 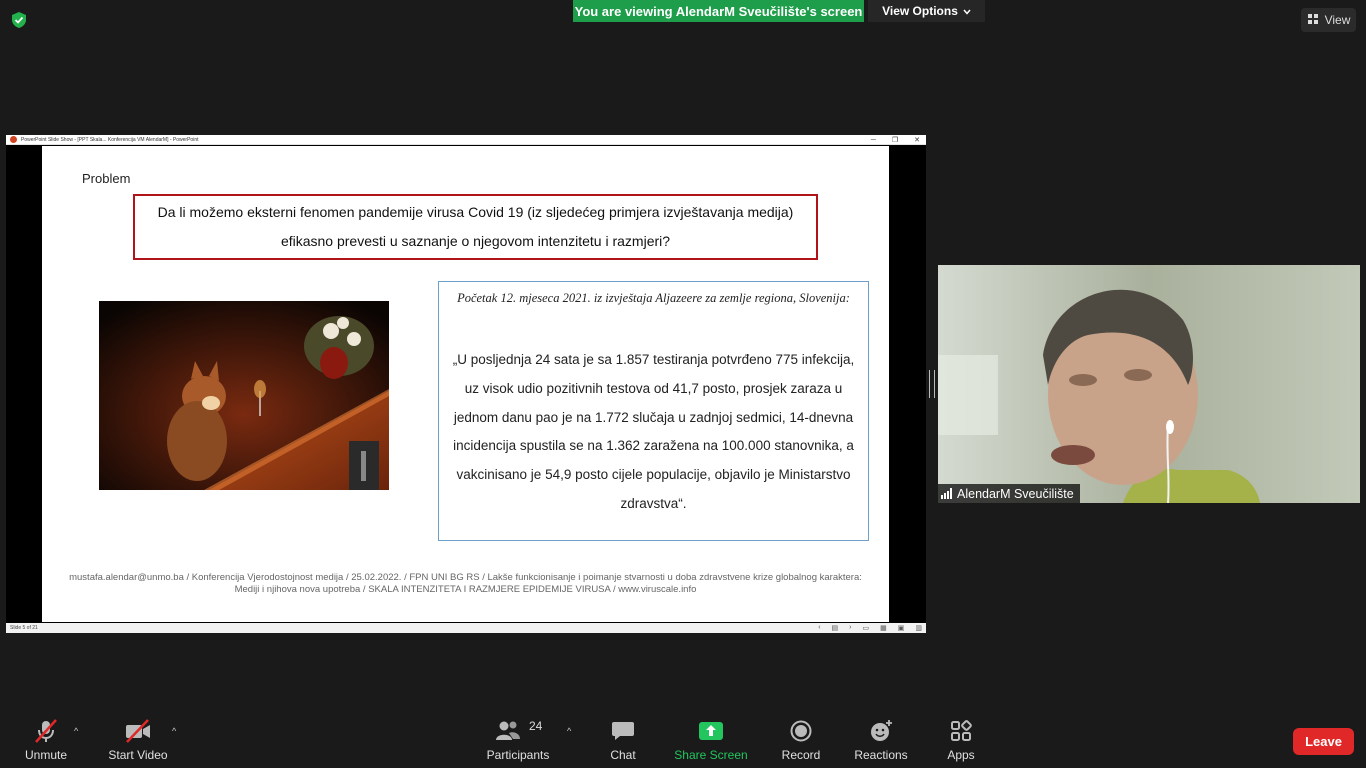 What do you see at coordinates (19, 20) in the screenshot?
I see `encryption-shield-icon` at bounding box center [19, 20].